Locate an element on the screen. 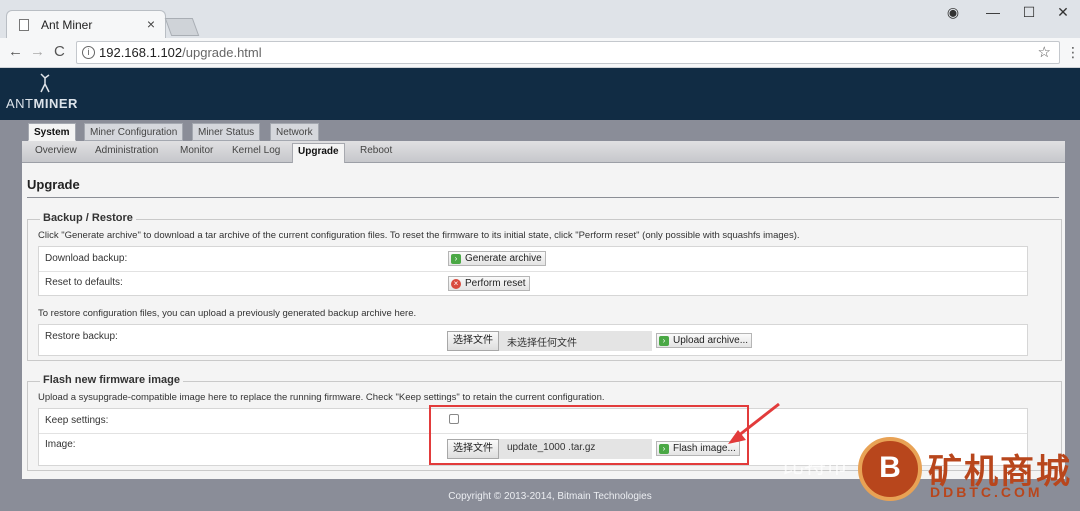 The width and height of the screenshot is (1080, 511). subtab-overview: Overview is located at coordinates (56, 150).